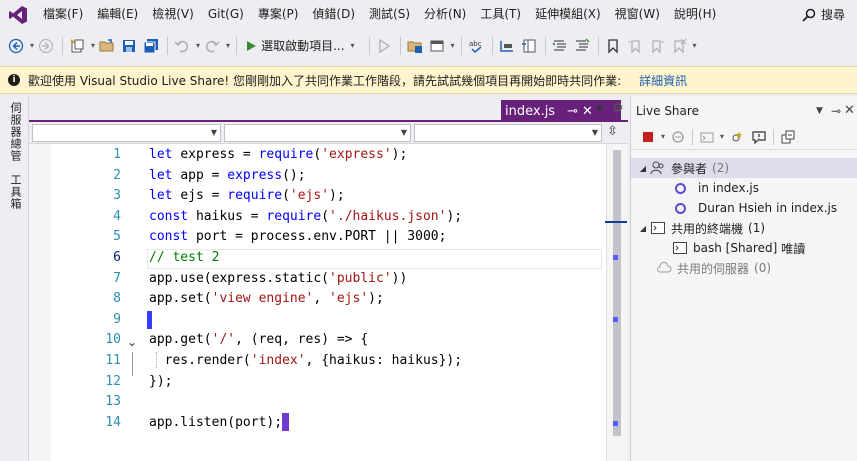  I want to click on code-line: 9, so click(328, 320).